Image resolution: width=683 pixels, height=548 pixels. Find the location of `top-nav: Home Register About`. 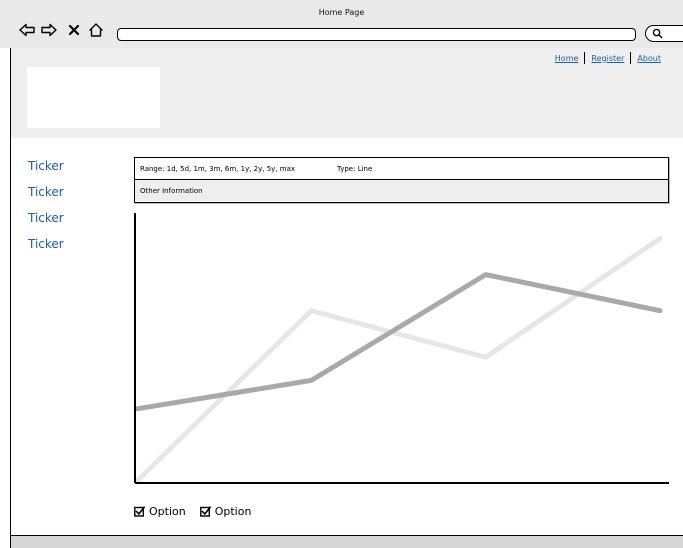

top-nav: Home Register About is located at coordinates (608, 58).